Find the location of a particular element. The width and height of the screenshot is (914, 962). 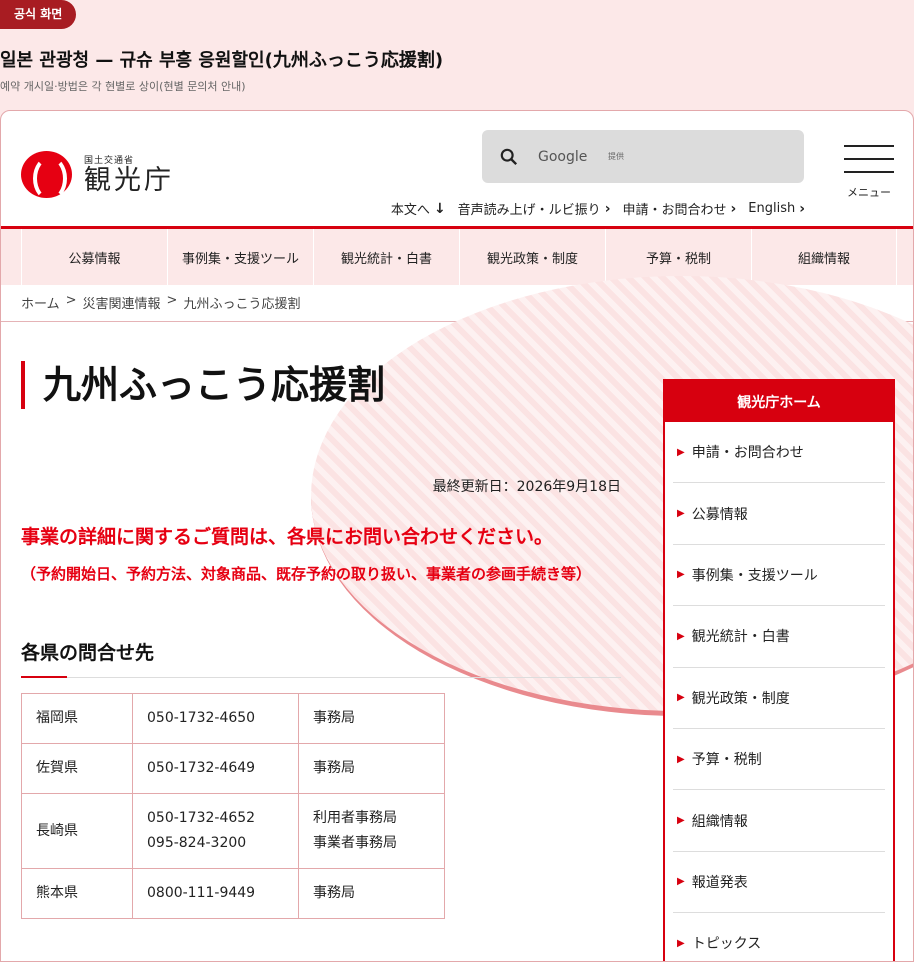

search-icon is located at coordinates (509, 156).